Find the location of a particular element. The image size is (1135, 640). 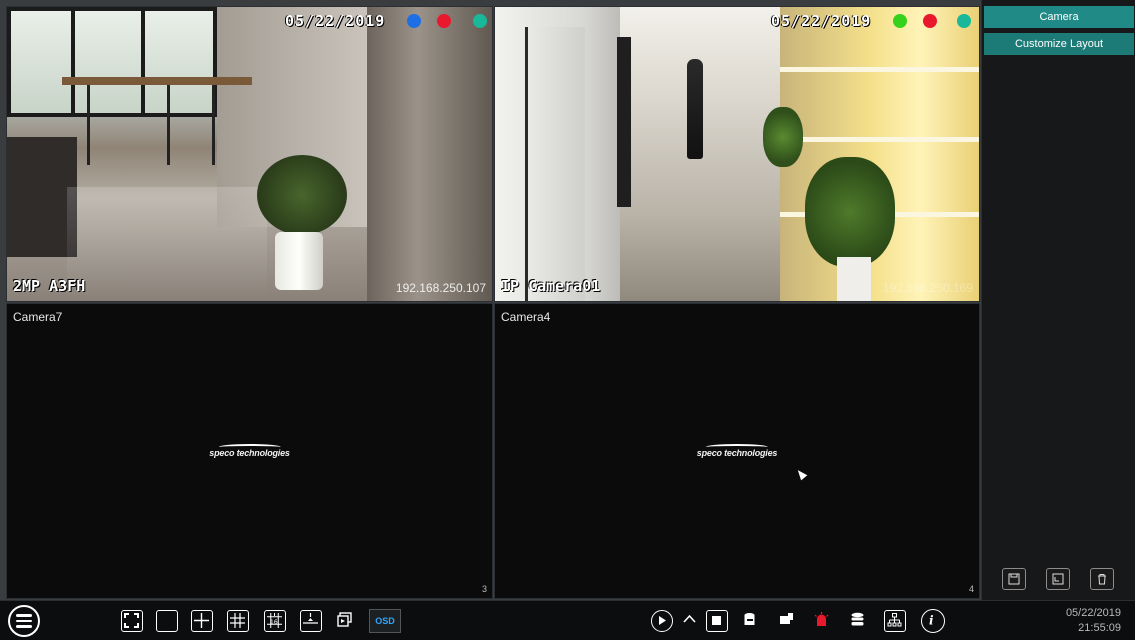

info-icon: i is located at coordinates (933, 621).